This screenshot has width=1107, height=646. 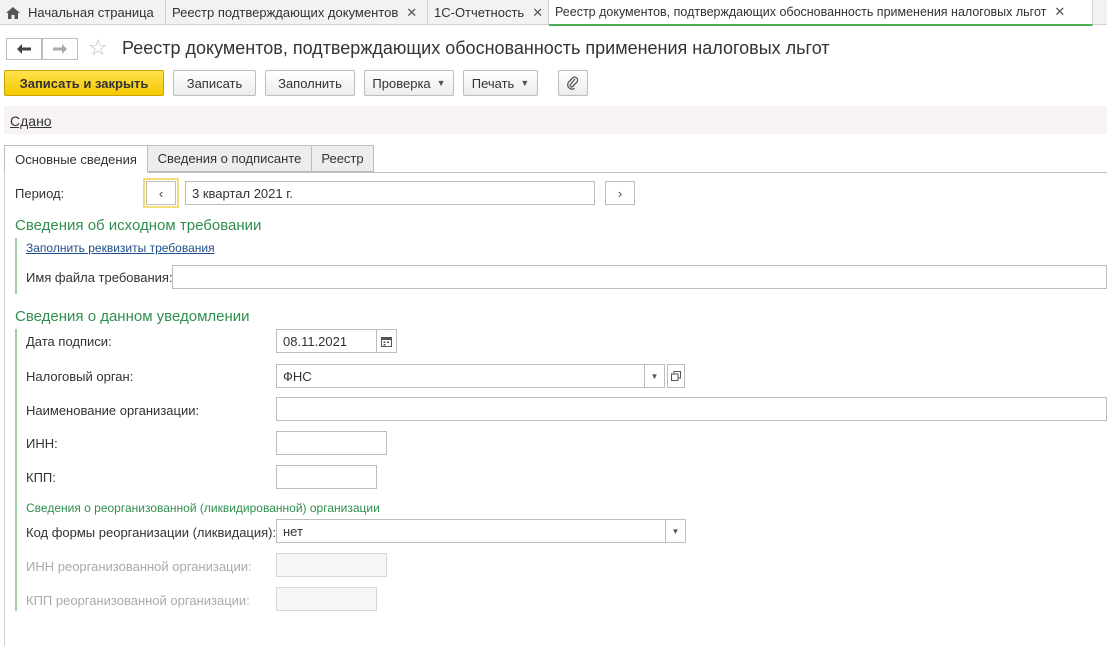 What do you see at coordinates (342, 158) in the screenshot?
I see `tab-registry: Реестр` at bounding box center [342, 158].